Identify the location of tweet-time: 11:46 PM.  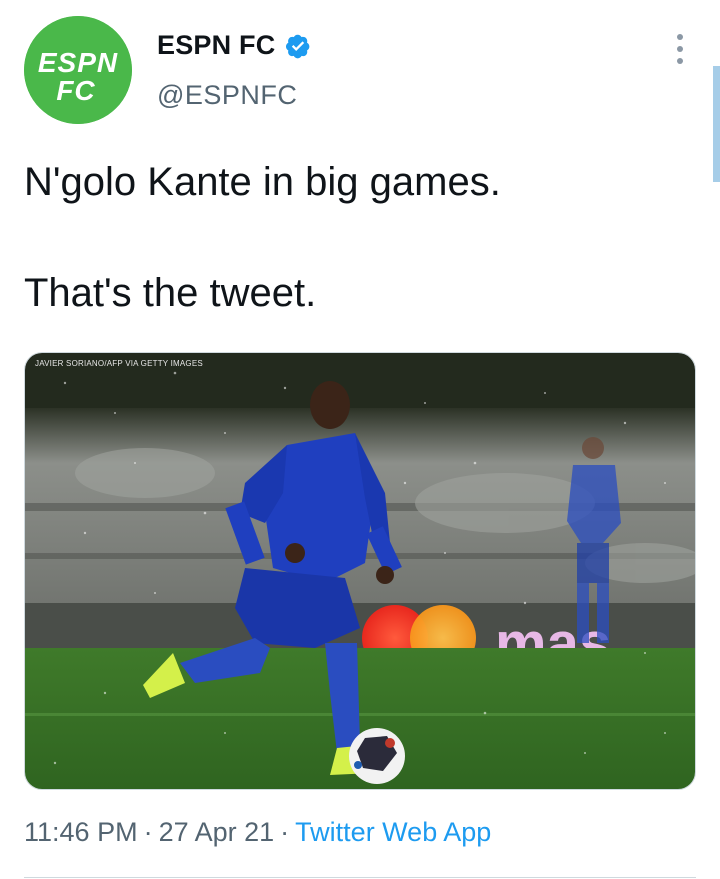
(81, 832).